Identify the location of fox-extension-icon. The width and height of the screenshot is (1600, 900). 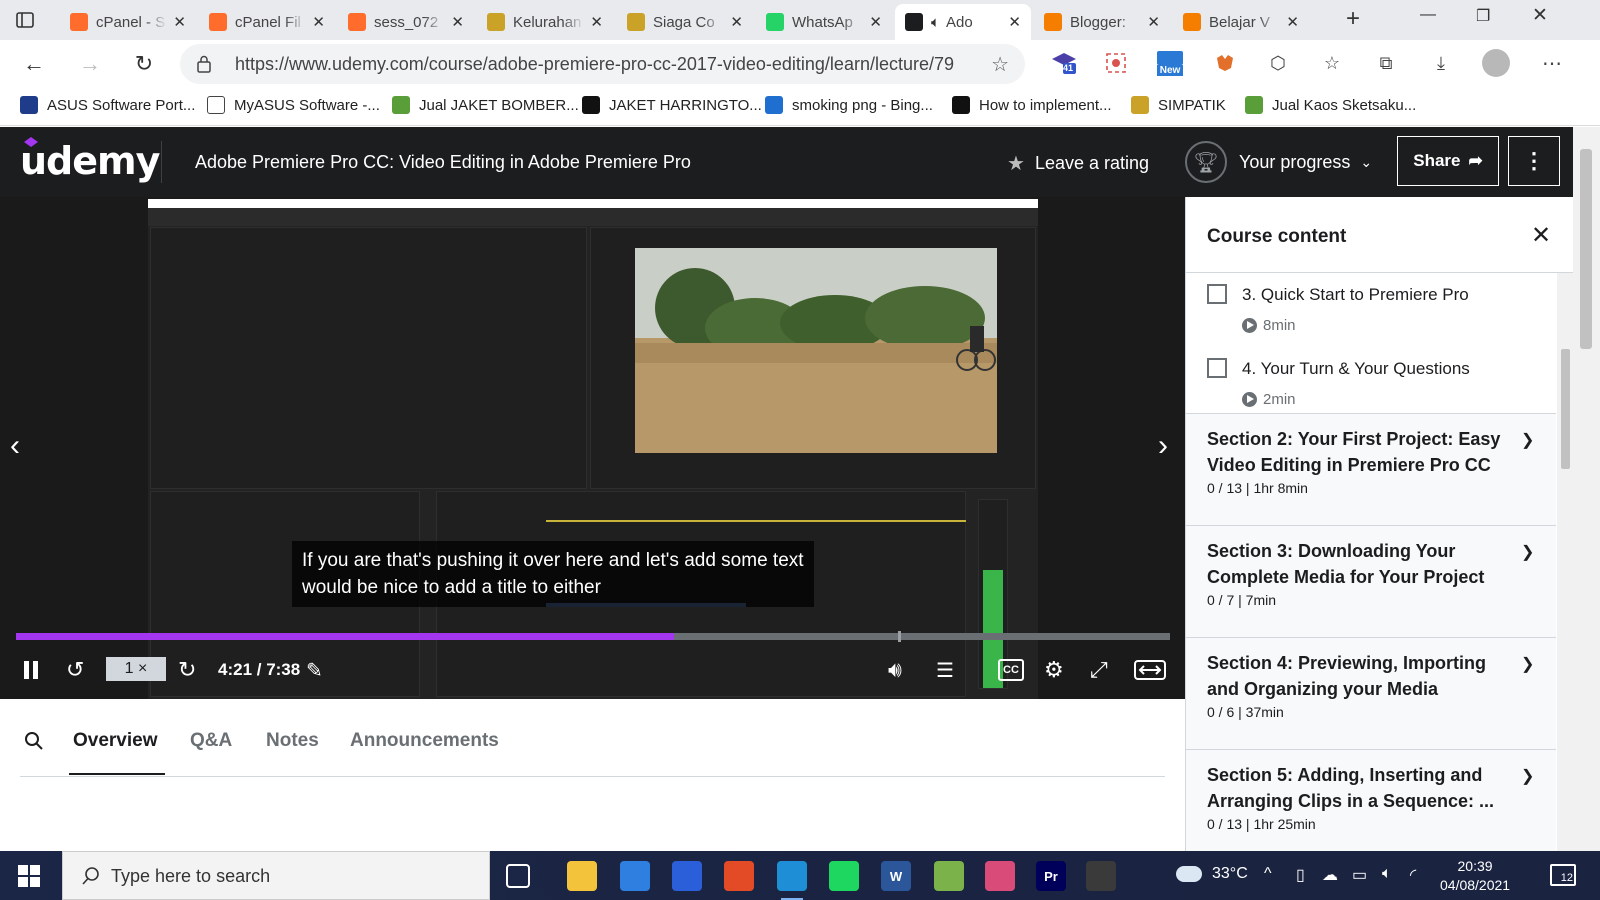
(1225, 63).